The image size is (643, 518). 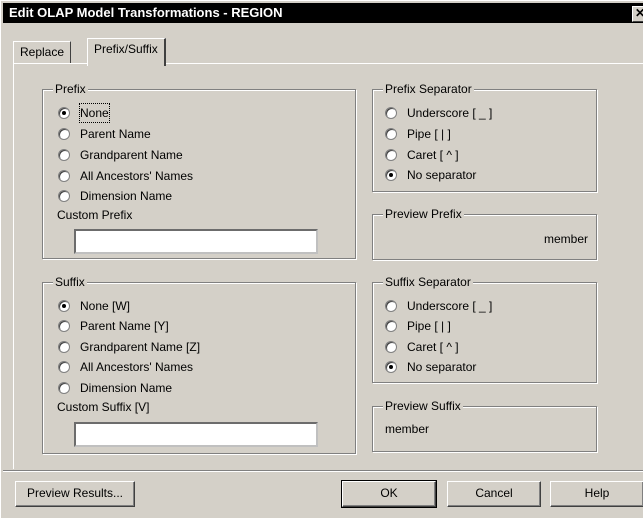 What do you see at coordinates (70, 282) in the screenshot?
I see `suffix-group-label: Suffix` at bounding box center [70, 282].